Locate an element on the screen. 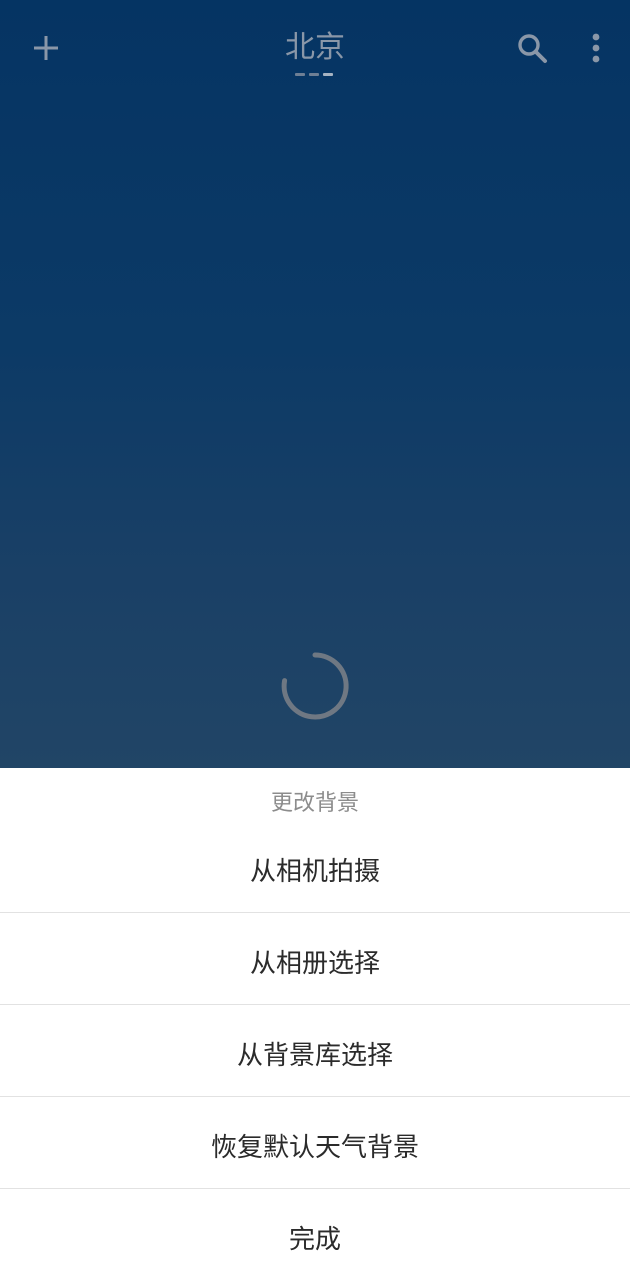 Image resolution: width=630 pixels, height=1280 pixels. sheet-title: 更改背景 is located at coordinates (314, 803).